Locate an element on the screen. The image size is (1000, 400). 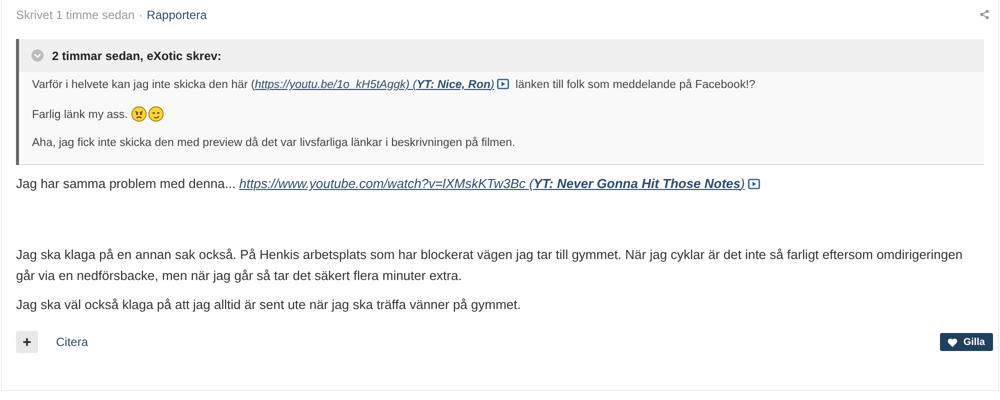
post-time: Skrivet 1 timme sedan is located at coordinates (75, 15).